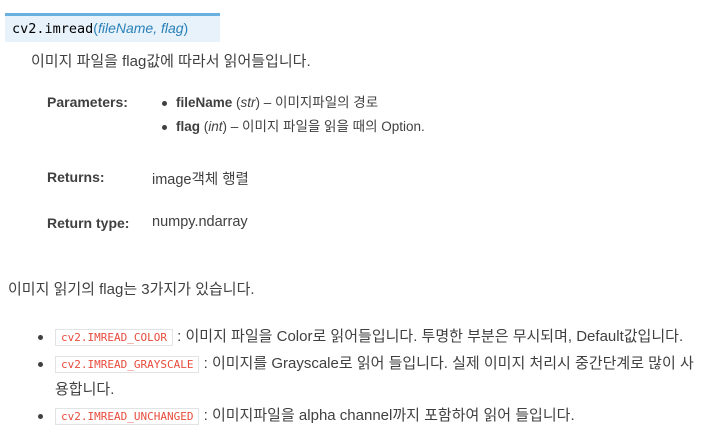 Image resolution: width=709 pixels, height=446 pixels. What do you see at coordinates (319, 102) in the screenshot?
I see `param-desc: – 이미지파일의 경로` at bounding box center [319, 102].